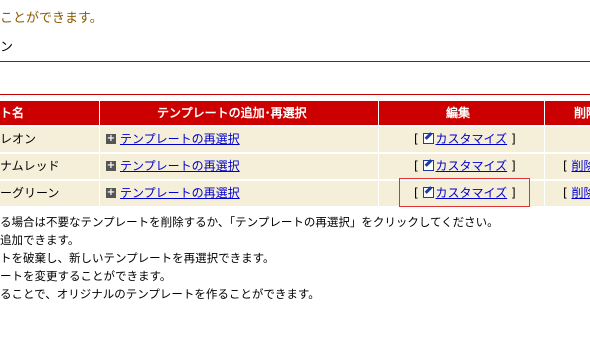 Image resolution: width=590 pixels, height=350 pixels. What do you see at coordinates (232, 113) in the screenshot?
I see `column-header-reselect: テンプレートの追加･再選択` at bounding box center [232, 113].